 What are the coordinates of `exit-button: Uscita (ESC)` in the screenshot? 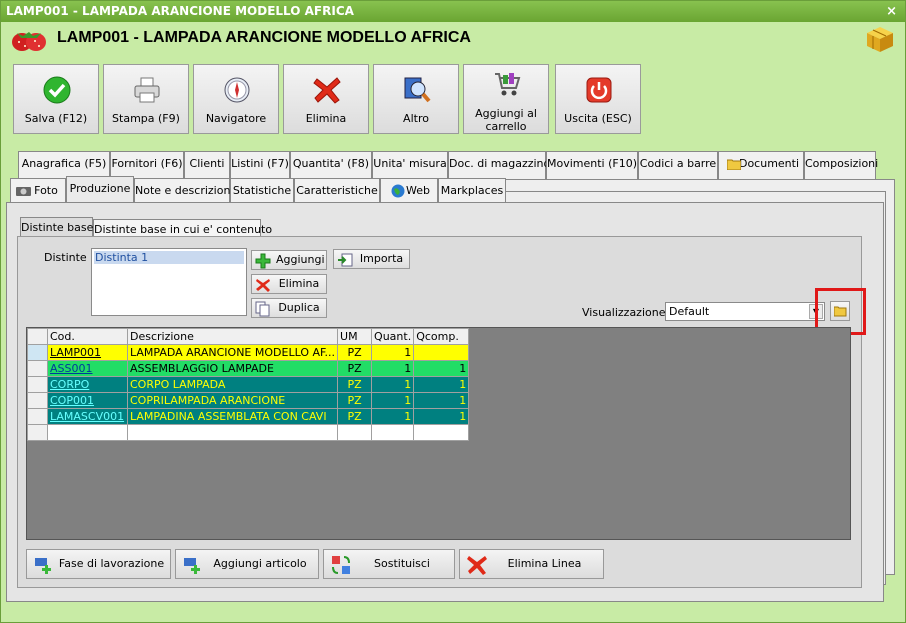 It's located at (598, 99).